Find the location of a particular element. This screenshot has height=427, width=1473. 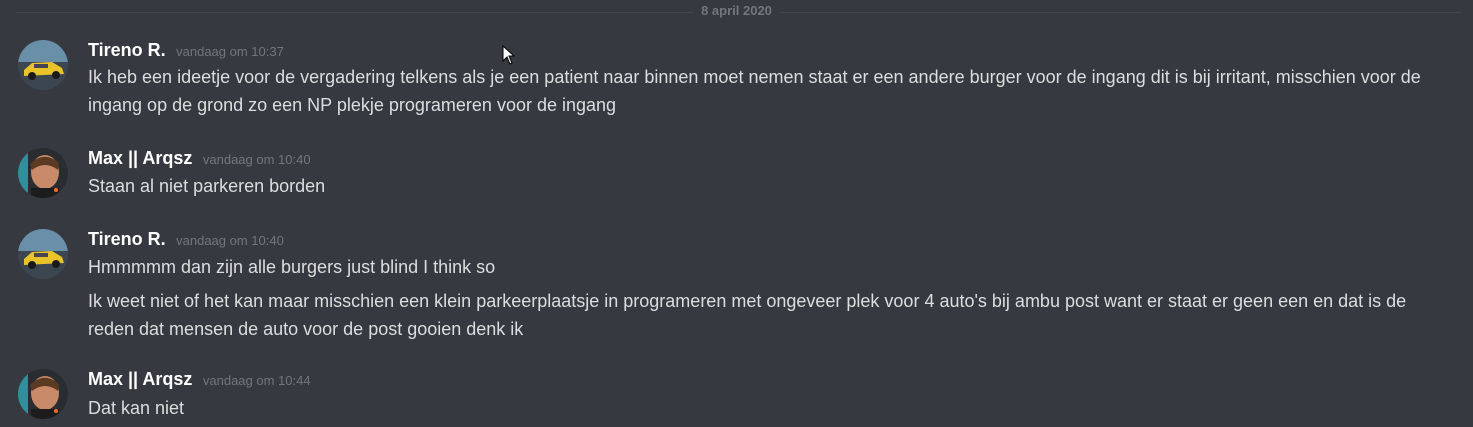

date-divider-label: 8 april 2020 is located at coordinates (736, 10).